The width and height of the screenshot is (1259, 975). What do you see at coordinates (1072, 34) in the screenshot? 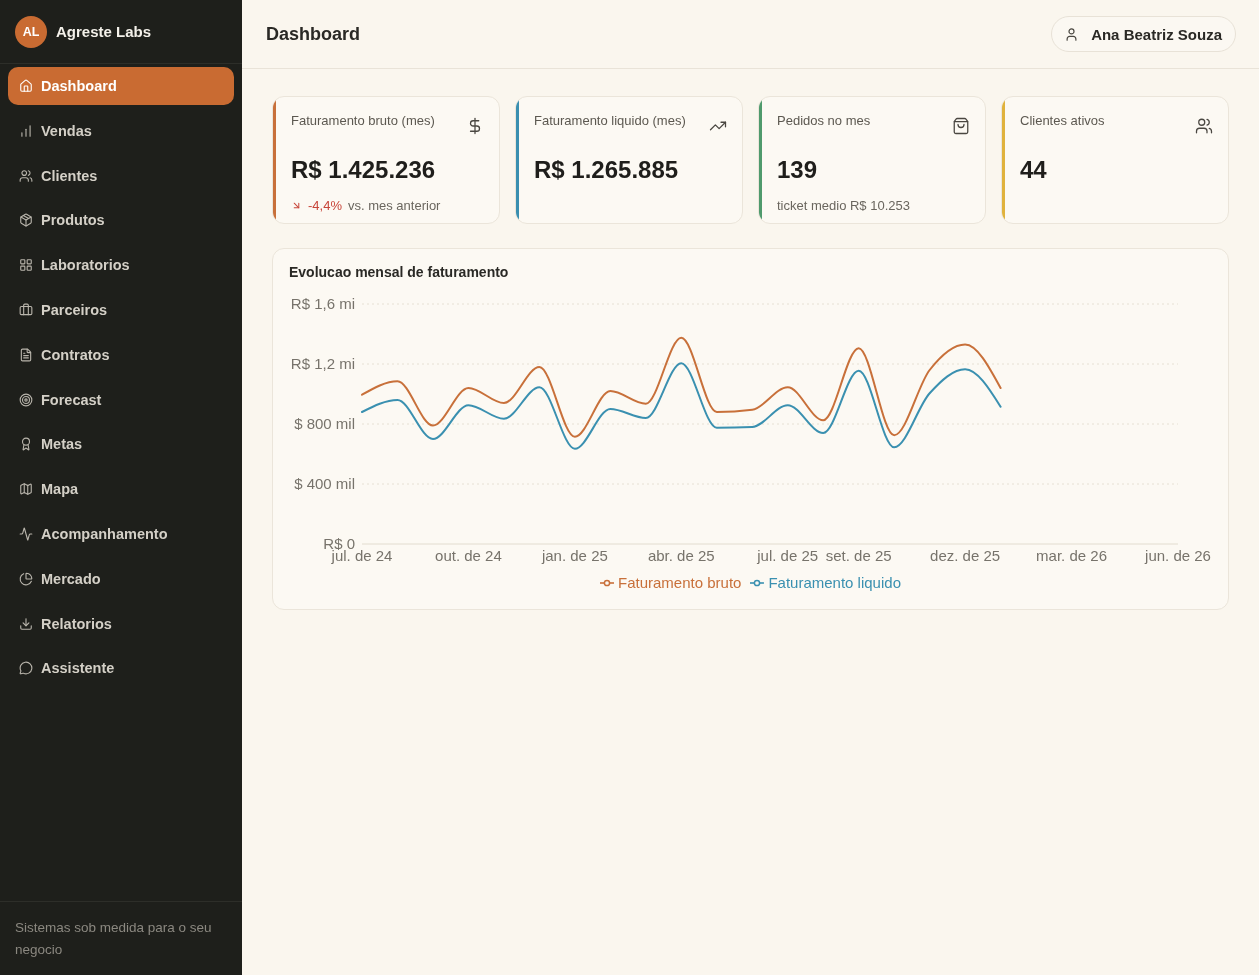
I see `user-icon` at bounding box center [1072, 34].